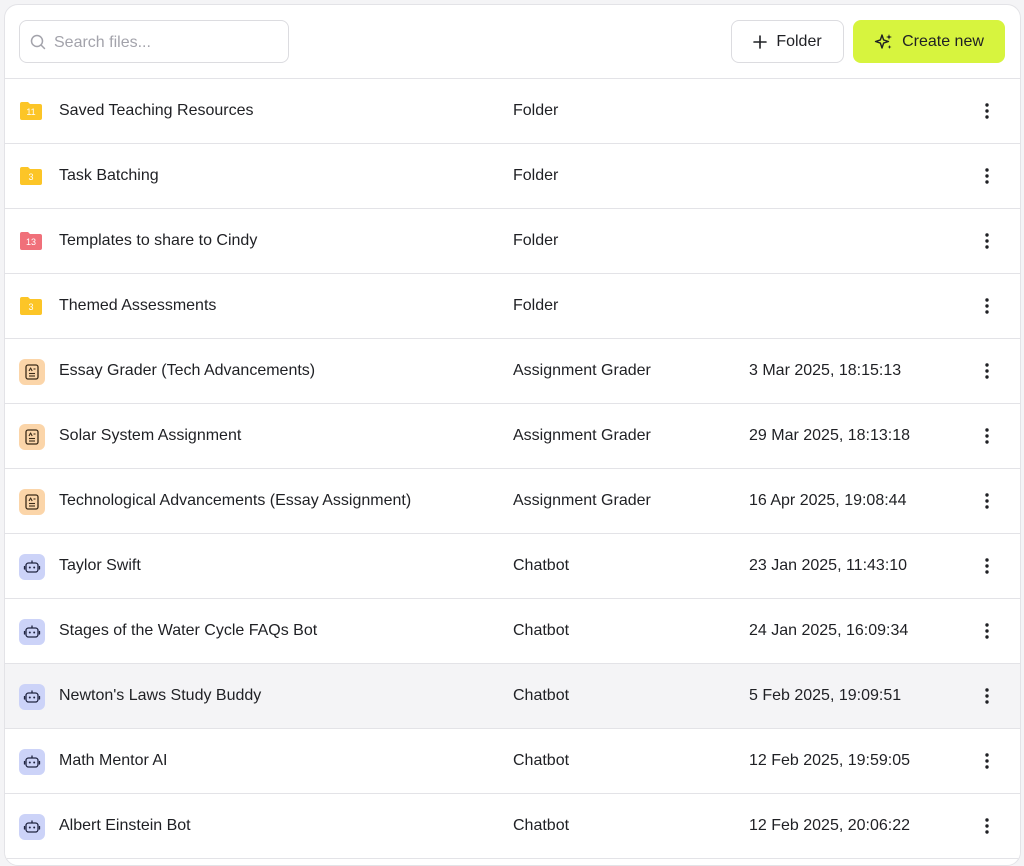 The image size is (1024, 866). What do you see at coordinates (160, 696) in the screenshot?
I see `file-name: Newton's Laws Study Buddy` at bounding box center [160, 696].